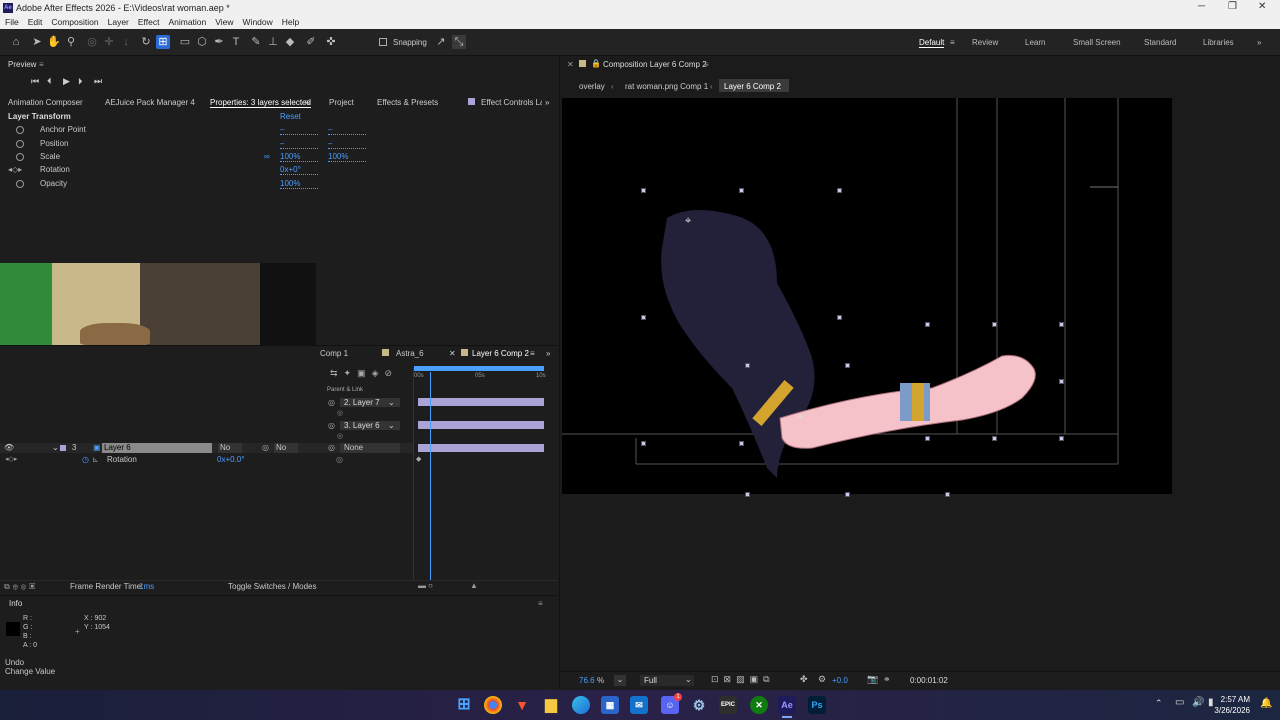 This screenshot has height=720, width=1280. What do you see at coordinates (163, 42) in the screenshot?
I see `pan-behind-tool-icon: ⊞` at bounding box center [163, 42].